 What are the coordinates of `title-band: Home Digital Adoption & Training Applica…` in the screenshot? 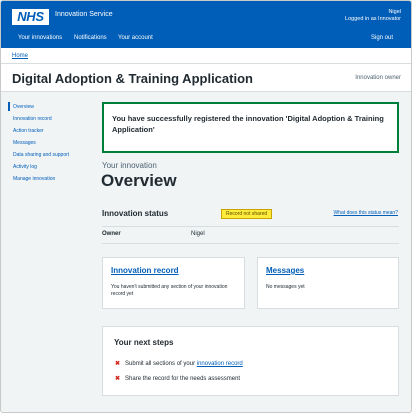 It's located at (206, 70).